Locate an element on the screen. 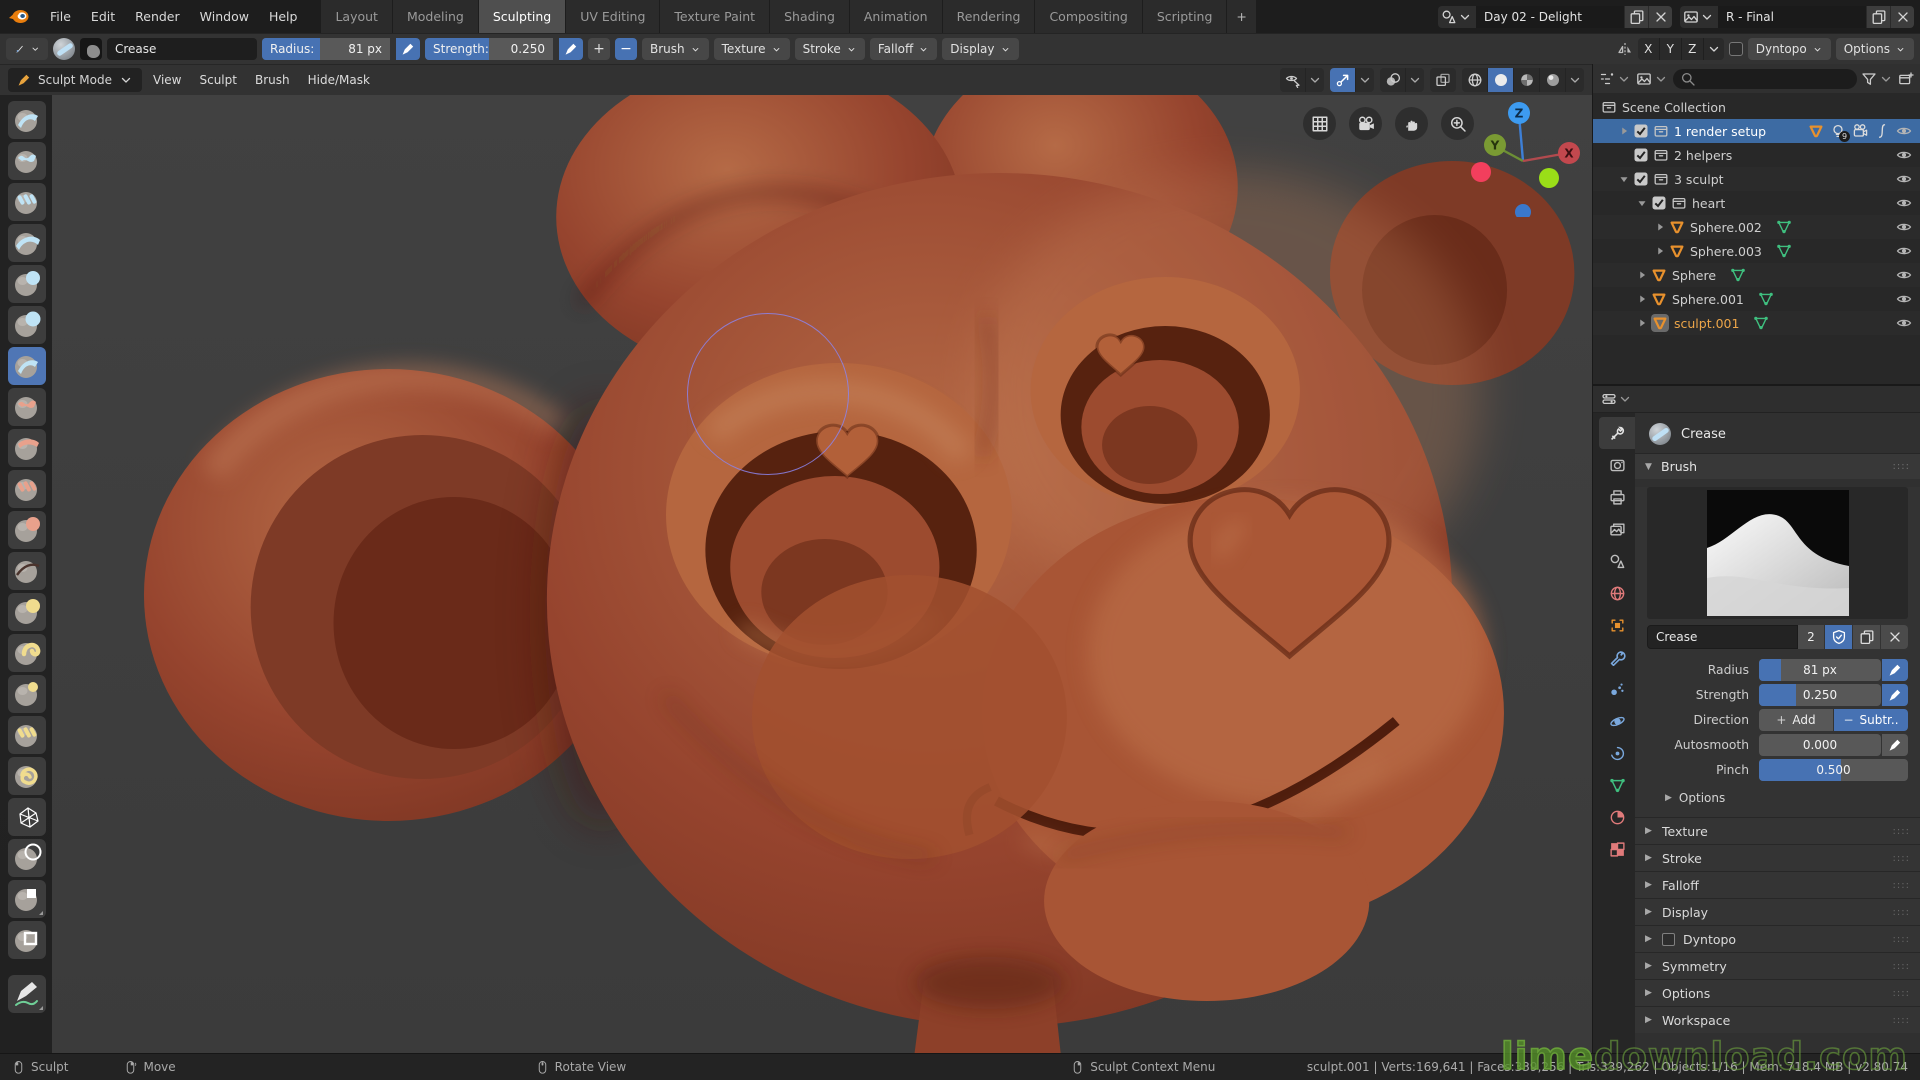 This screenshot has height=1080, width=1920. tool-crease is located at coordinates (27, 366).